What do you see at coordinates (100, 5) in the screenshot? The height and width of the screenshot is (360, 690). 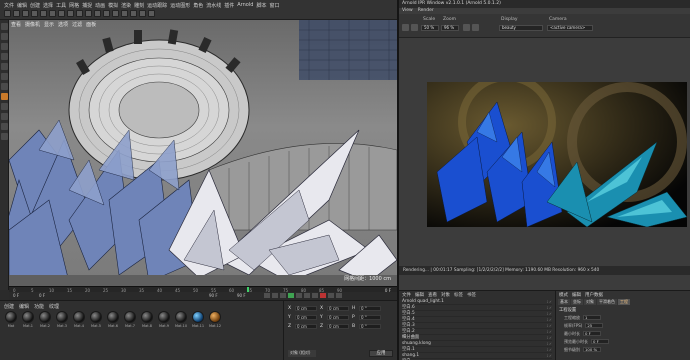 I see `menu-item: 动画` at bounding box center [100, 5].